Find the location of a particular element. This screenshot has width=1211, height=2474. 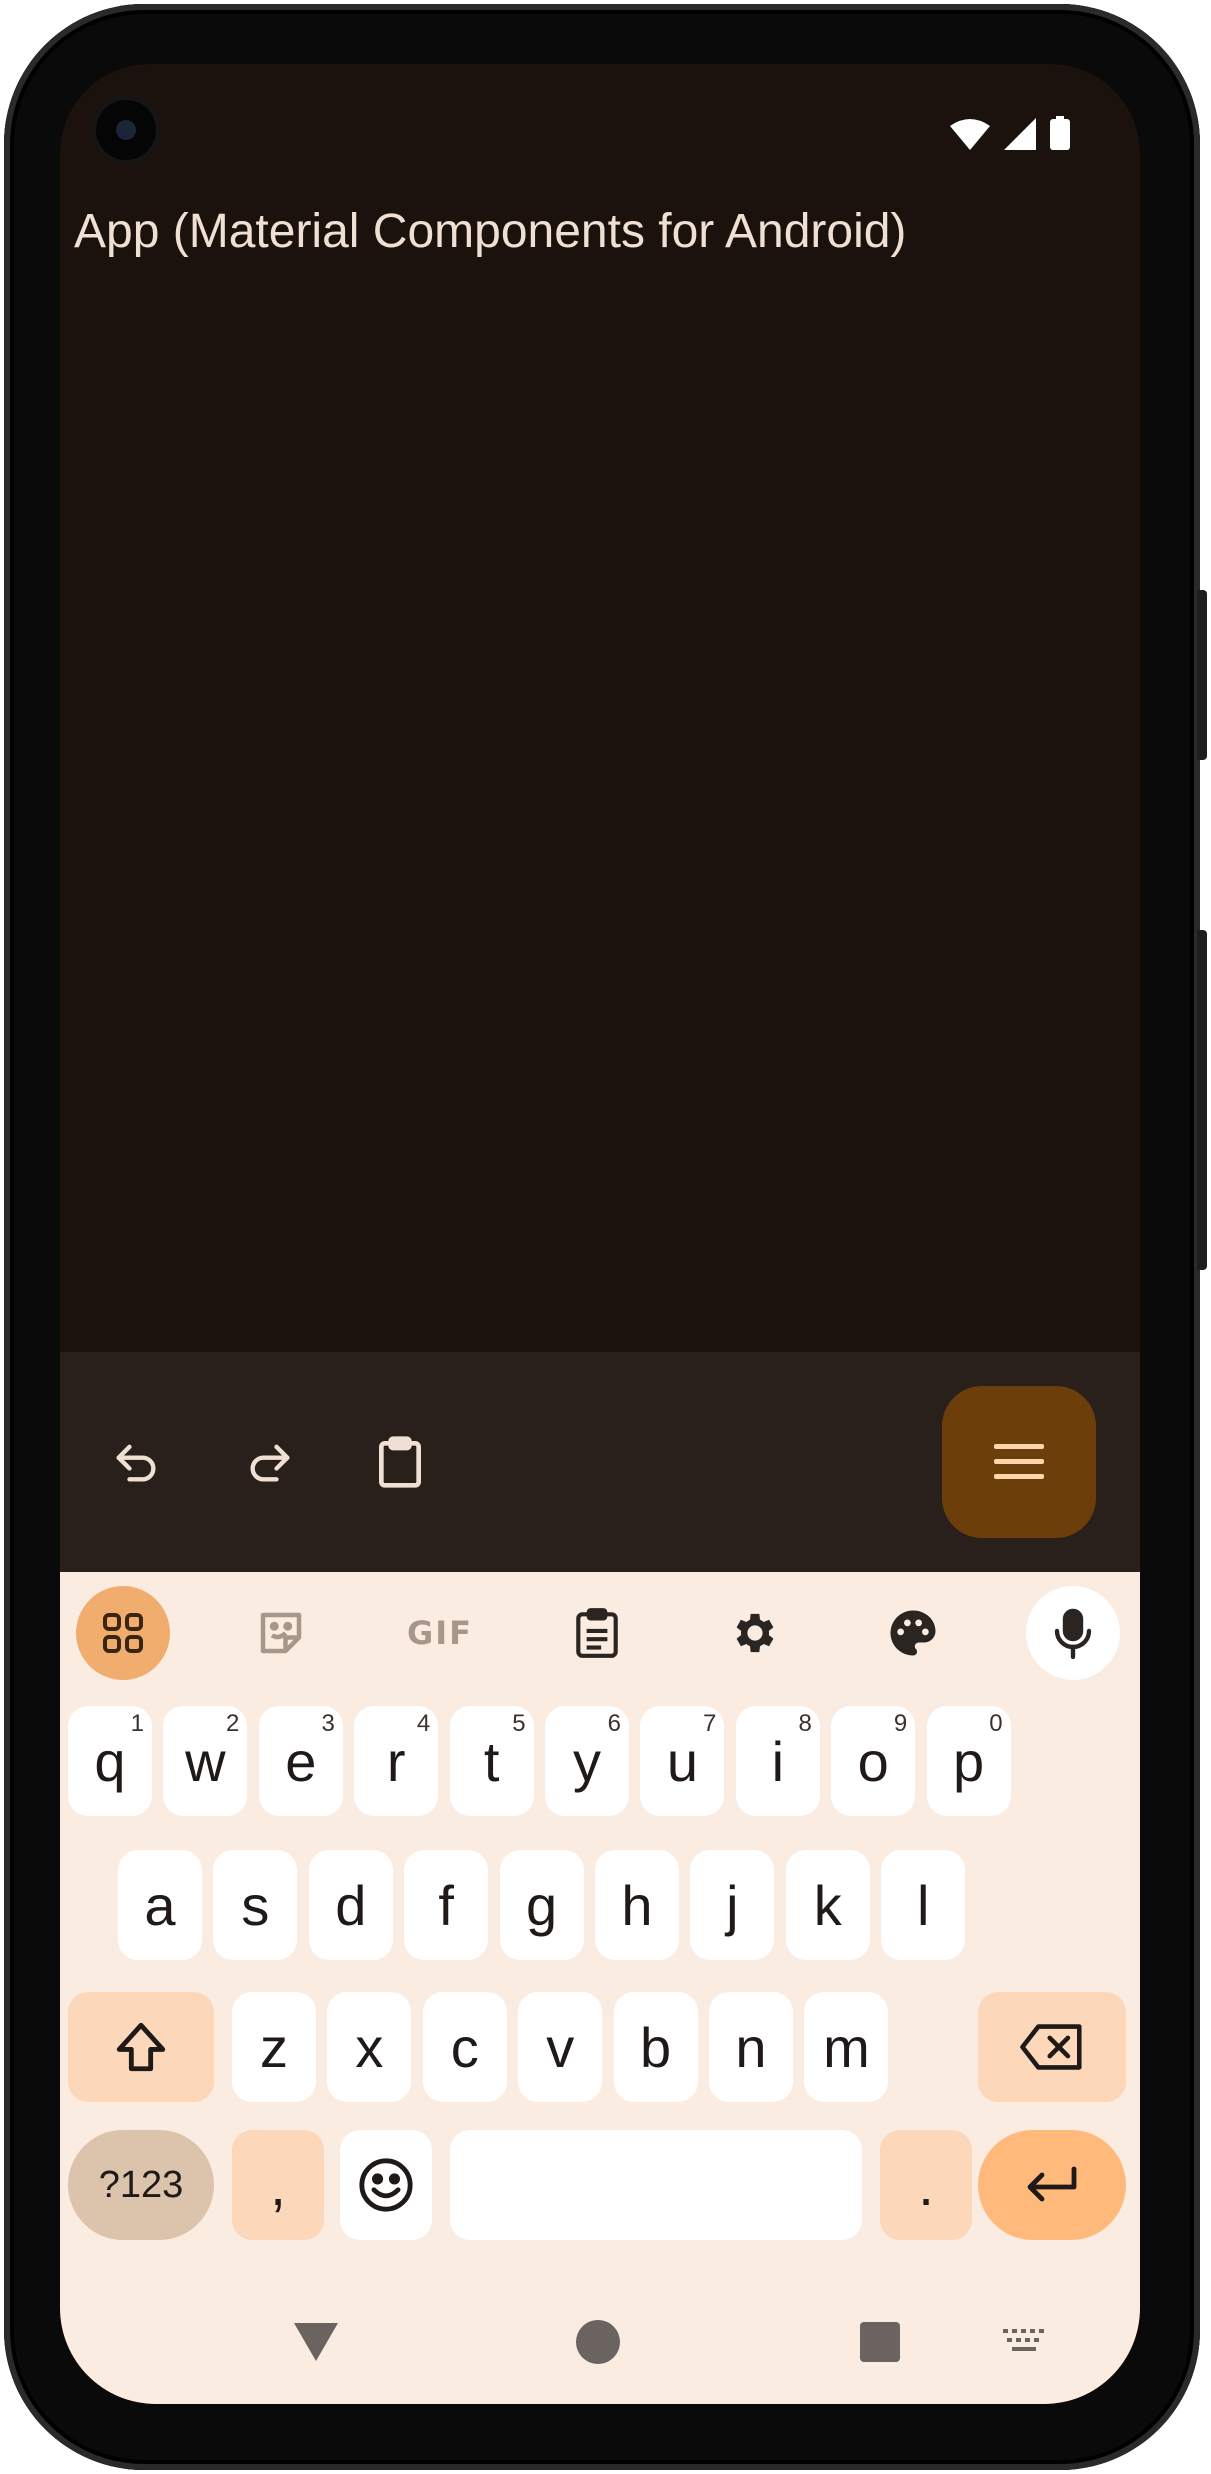

home-button is located at coordinates (598, 2342).